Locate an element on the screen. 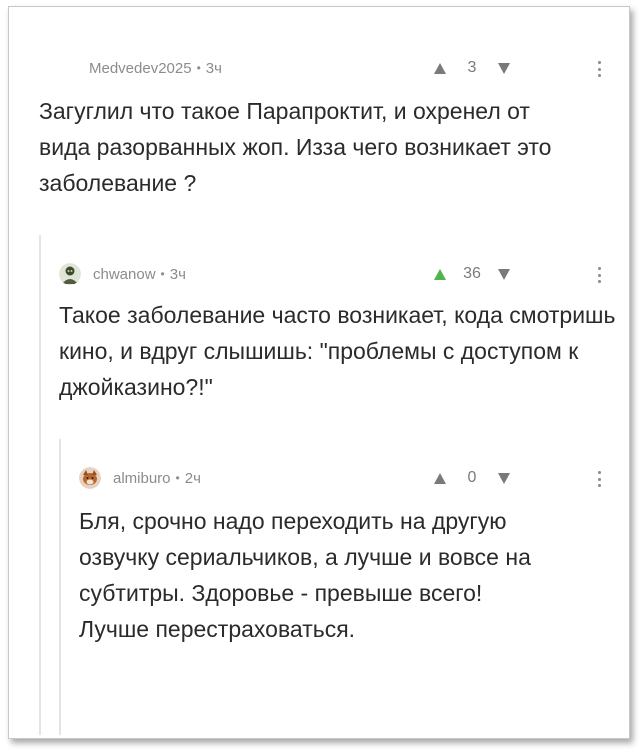 The image size is (642, 750). comment-time: 2ч is located at coordinates (192, 478).